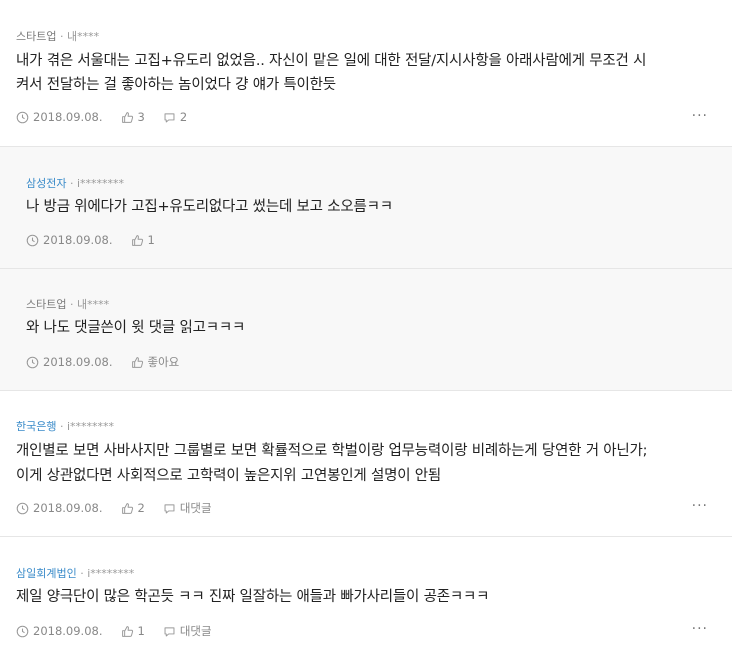 This screenshot has height=655, width=736. Describe the element at coordinates (141, 117) in the screenshot. I see `like-count: 3` at that location.